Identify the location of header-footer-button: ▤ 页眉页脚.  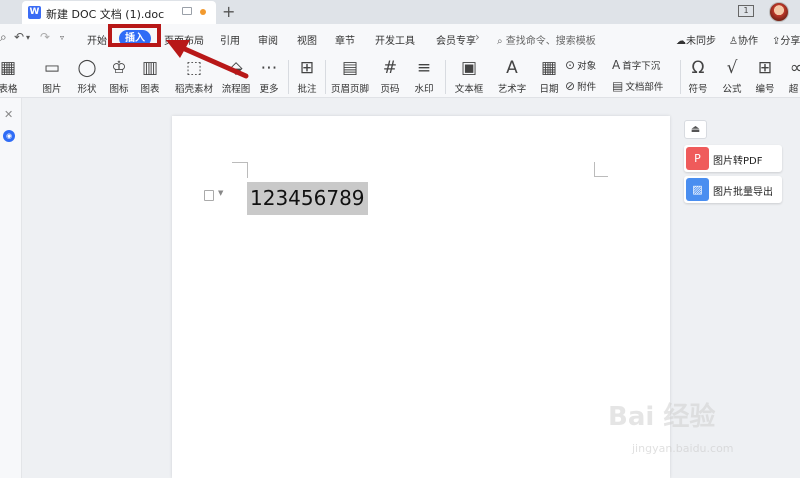
(350, 76).